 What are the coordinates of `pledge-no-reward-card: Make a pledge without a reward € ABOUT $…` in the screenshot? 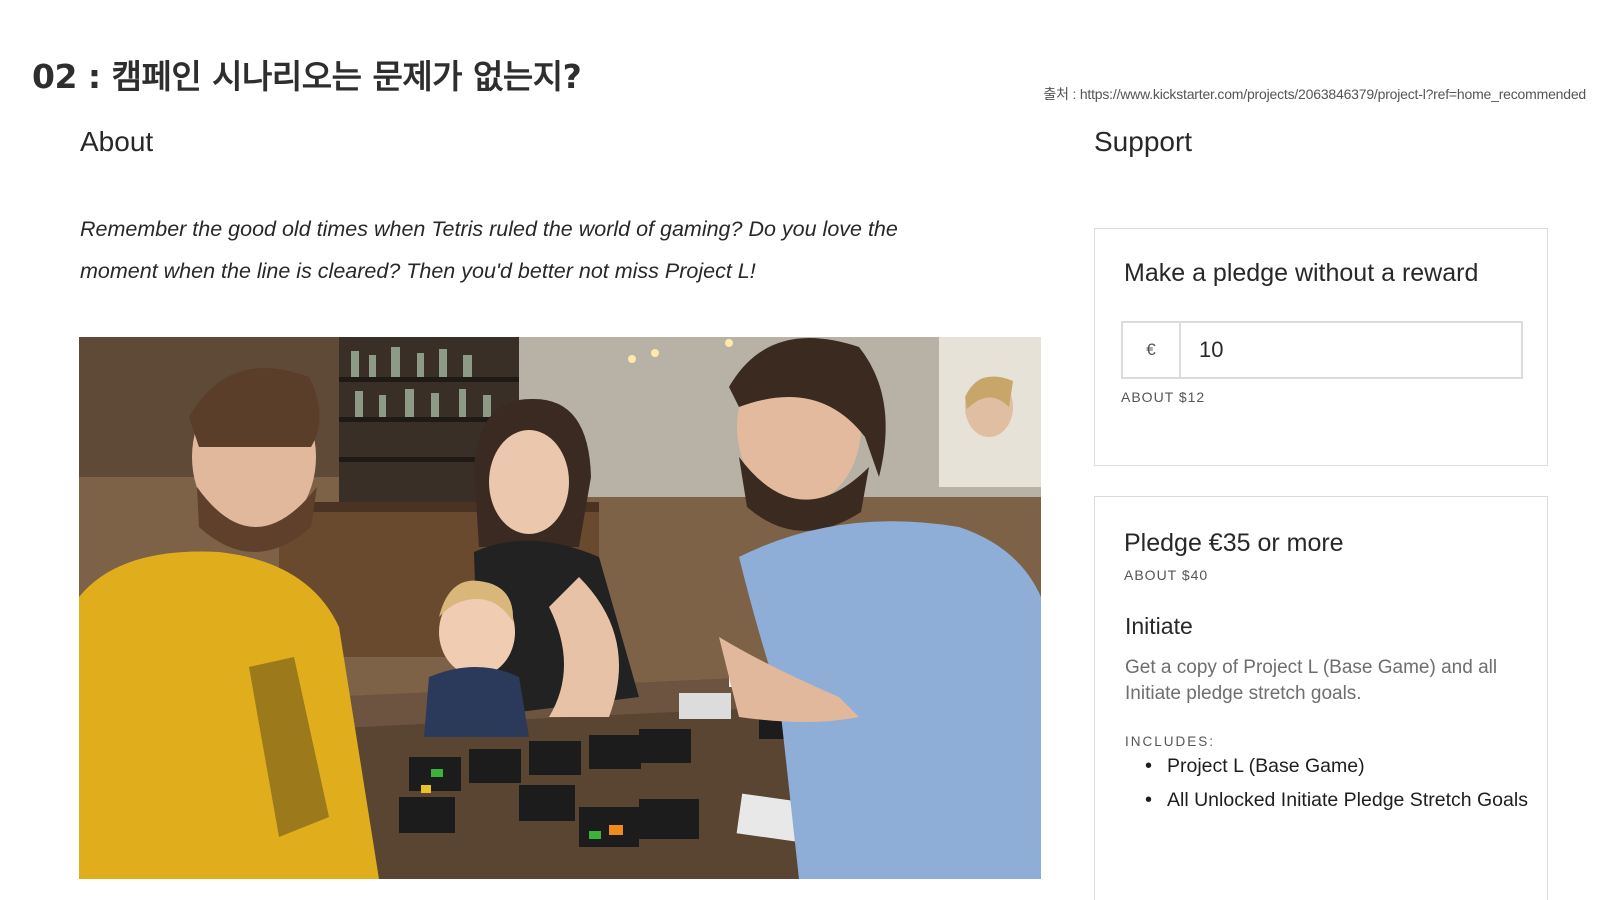 It's located at (1321, 347).